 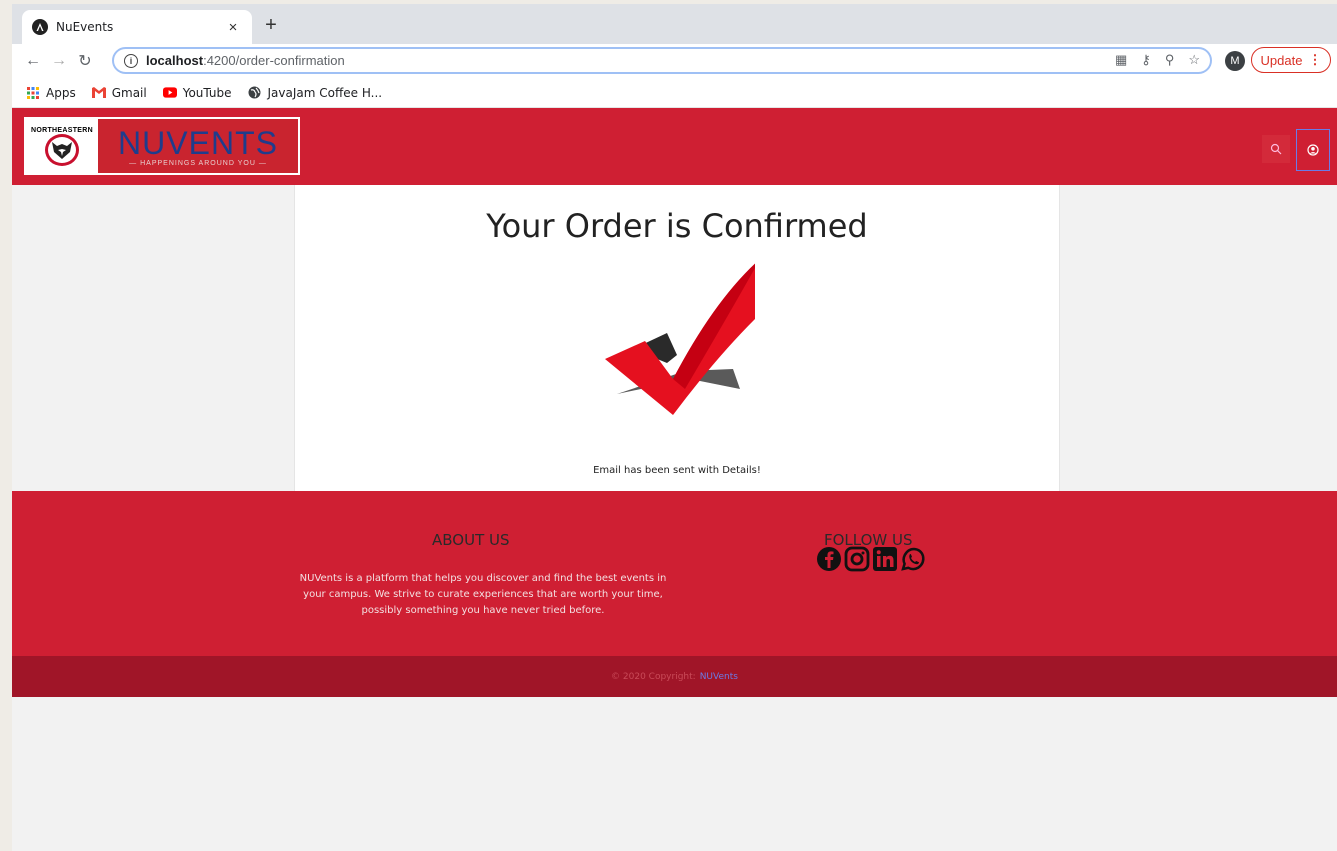 What do you see at coordinates (680, 339) in the screenshot?
I see `checkmark-icon` at bounding box center [680, 339].